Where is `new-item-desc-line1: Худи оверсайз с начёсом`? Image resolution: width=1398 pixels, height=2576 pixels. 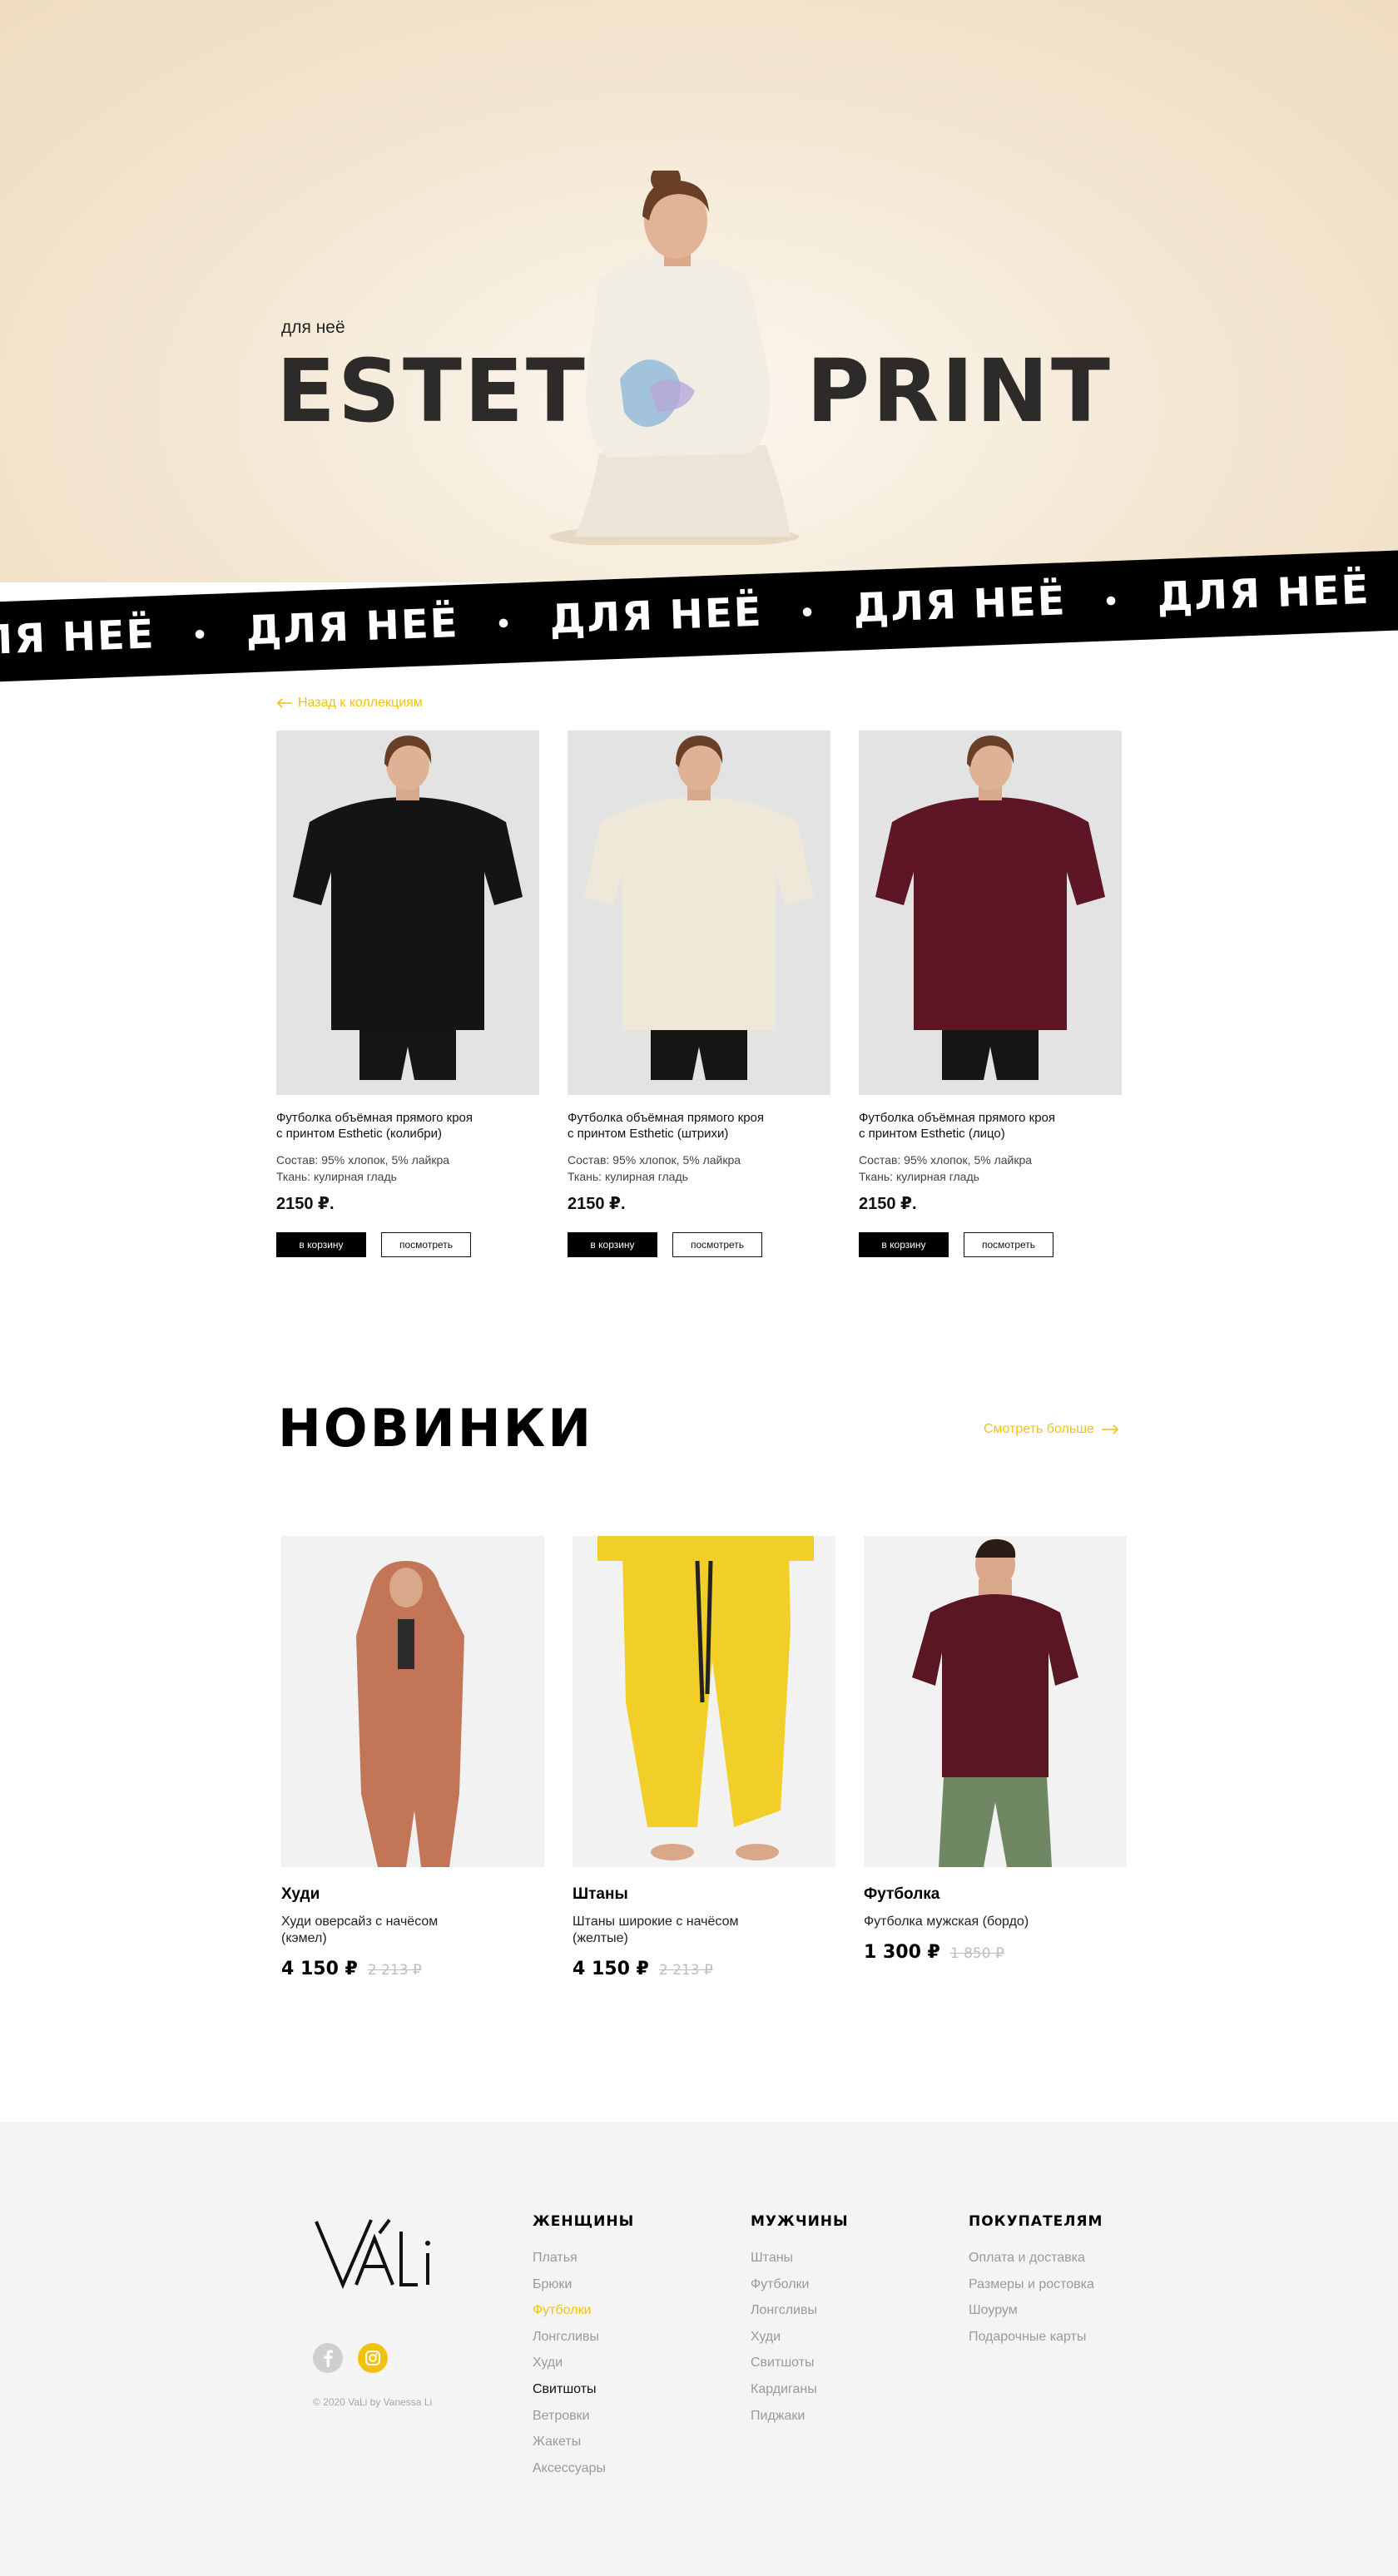
new-item-desc-line1: Худи оверсайз с начёсом is located at coordinates (360, 1922).